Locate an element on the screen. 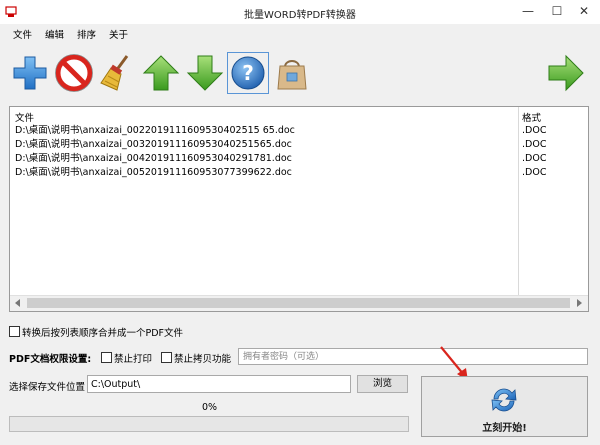 Image resolution: width=600 pixels, height=445 pixels. no-print-label: 禁止打印 is located at coordinates (133, 359).